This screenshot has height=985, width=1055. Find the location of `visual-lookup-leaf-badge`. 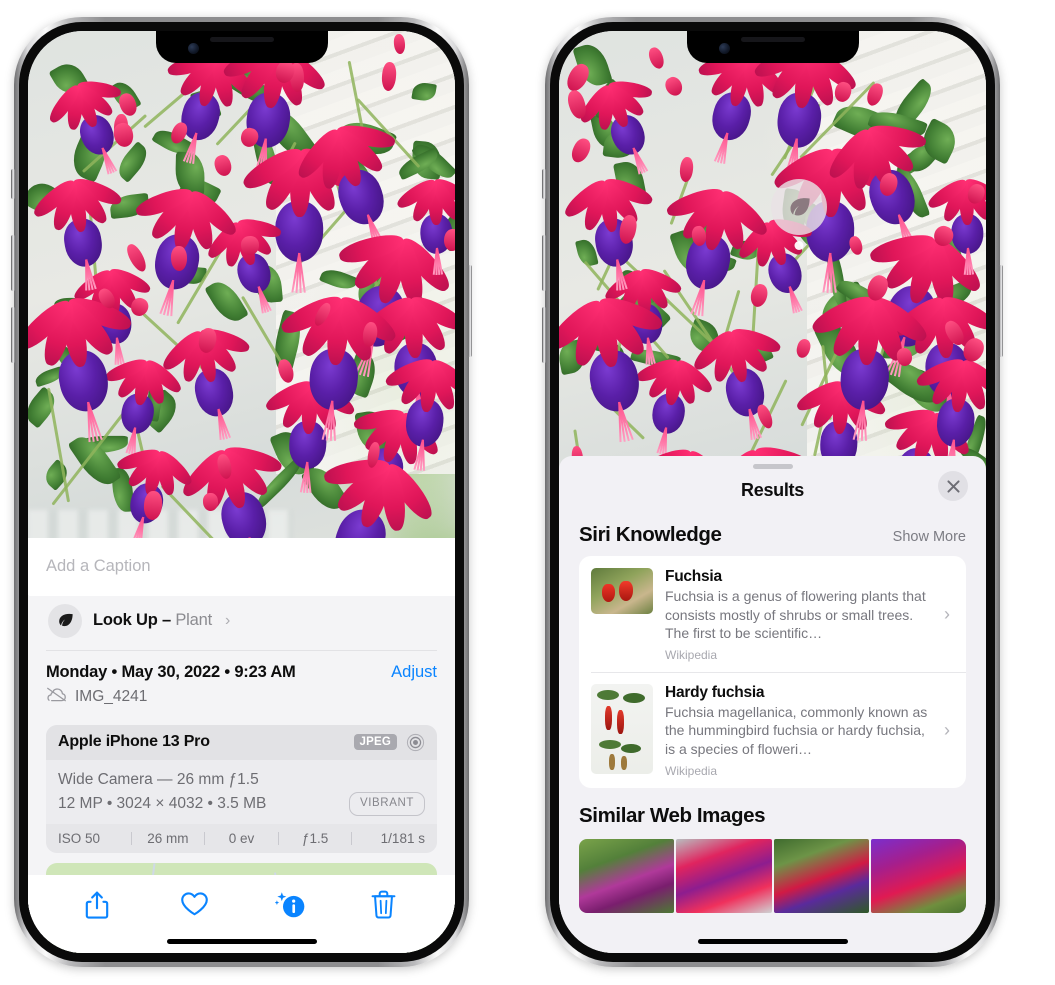

visual-lookup-leaf-badge is located at coordinates (799, 214).